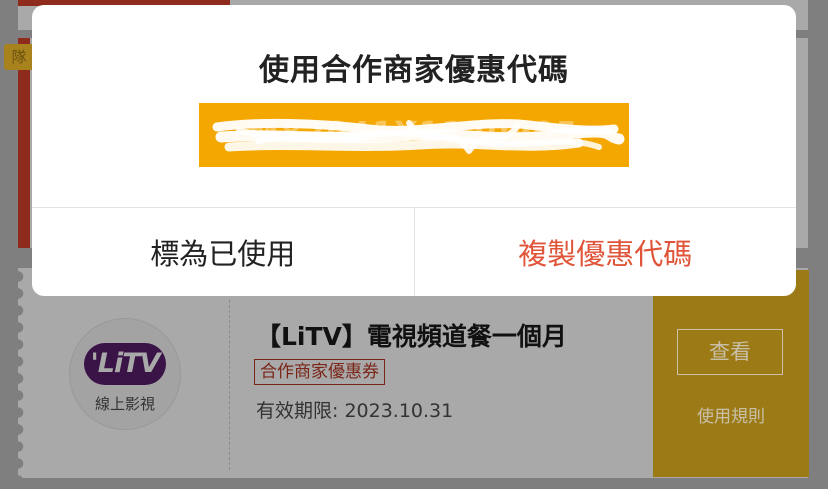 The image size is (828, 489). I want to click on promo-code-box: M82041Y1120905, so click(414, 135).